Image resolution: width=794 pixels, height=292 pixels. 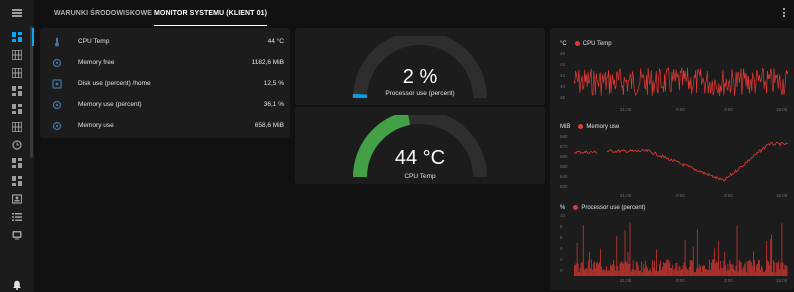 I want to click on list-icon, so click(x=17, y=217).